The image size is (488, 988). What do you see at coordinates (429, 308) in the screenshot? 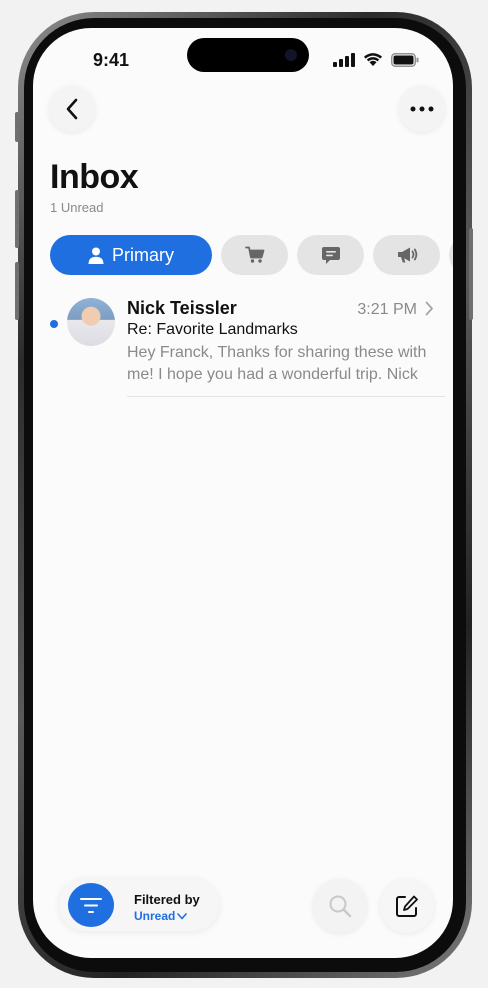
I see `chevron-right-icon` at bounding box center [429, 308].